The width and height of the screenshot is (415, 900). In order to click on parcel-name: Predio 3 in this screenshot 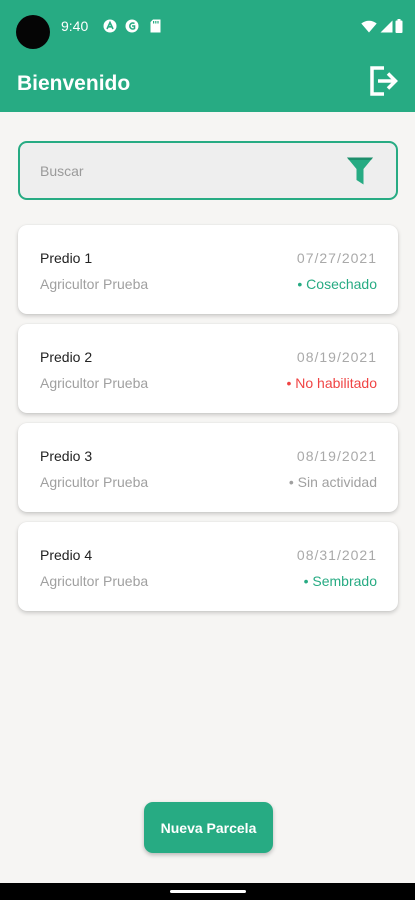, I will do `click(66, 456)`.